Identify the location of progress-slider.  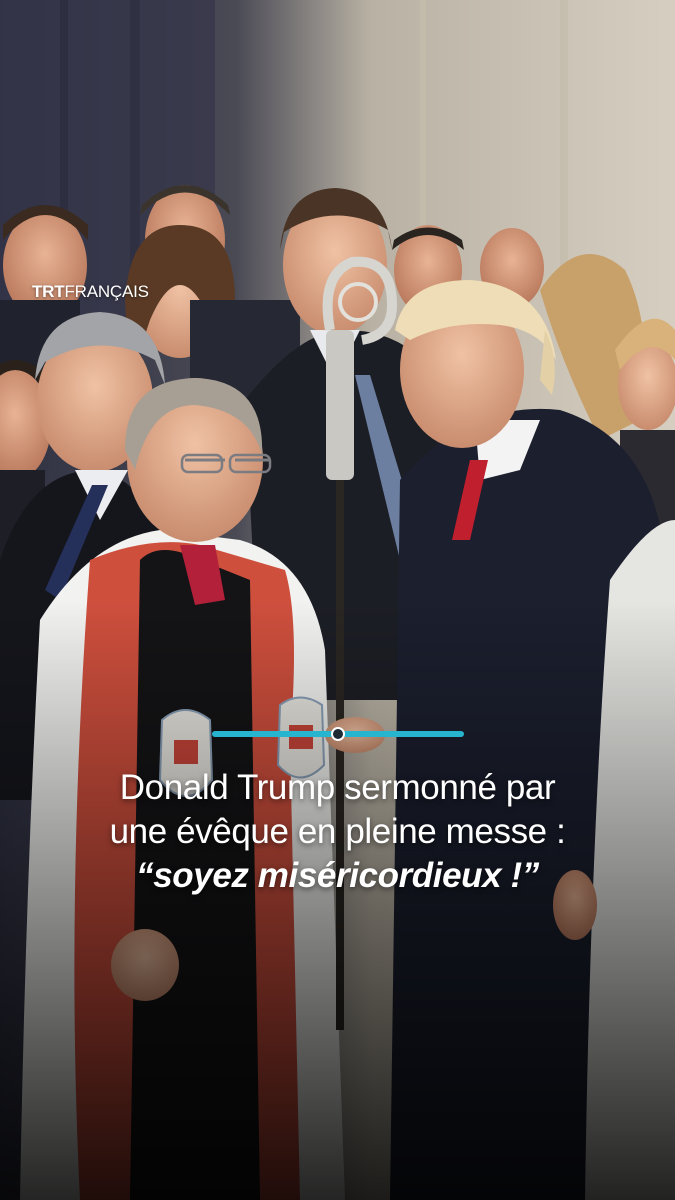
(338, 734).